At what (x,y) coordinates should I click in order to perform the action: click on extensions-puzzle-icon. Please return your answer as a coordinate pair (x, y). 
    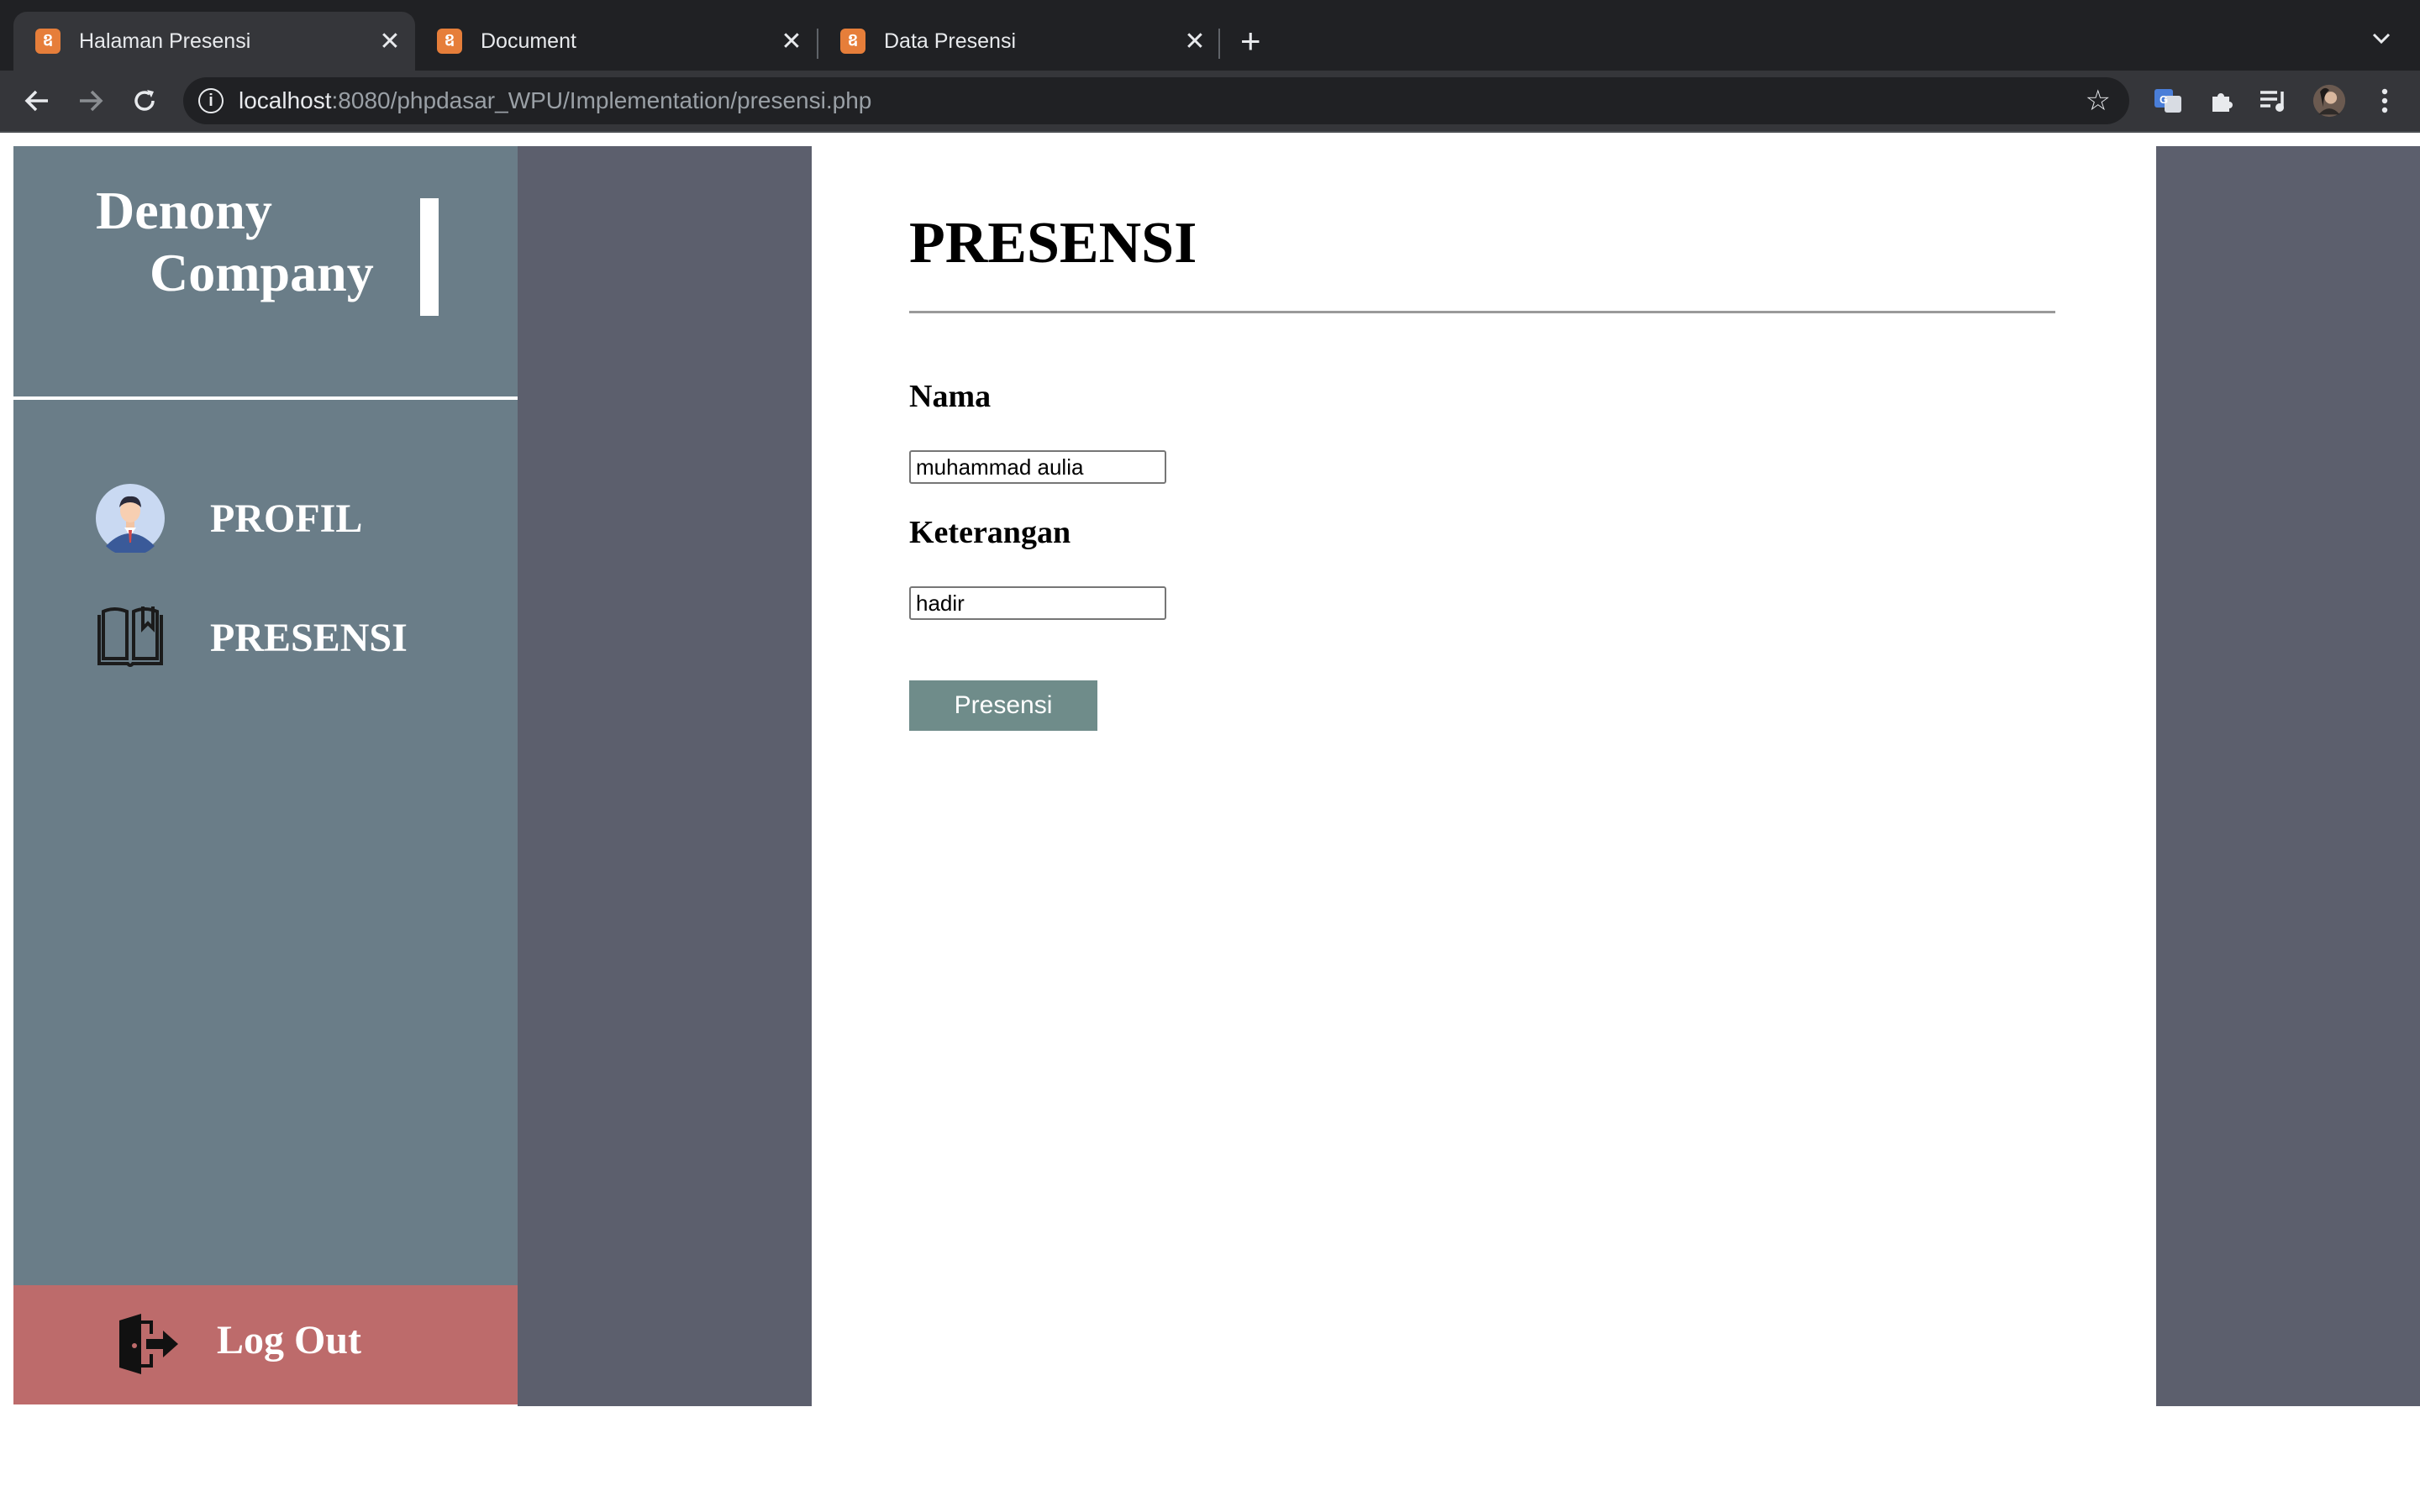
    Looking at the image, I should click on (2221, 101).